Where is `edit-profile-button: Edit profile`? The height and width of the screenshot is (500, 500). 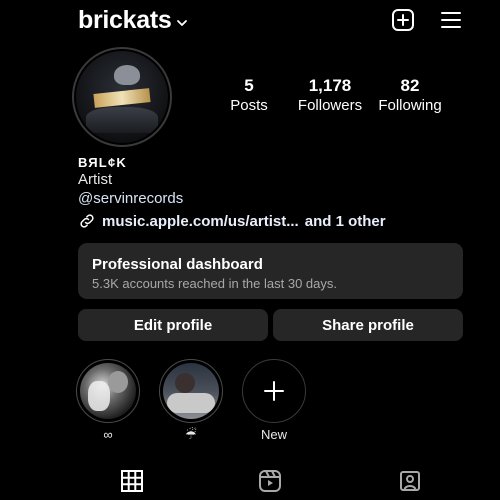 edit-profile-button: Edit profile is located at coordinates (173, 325).